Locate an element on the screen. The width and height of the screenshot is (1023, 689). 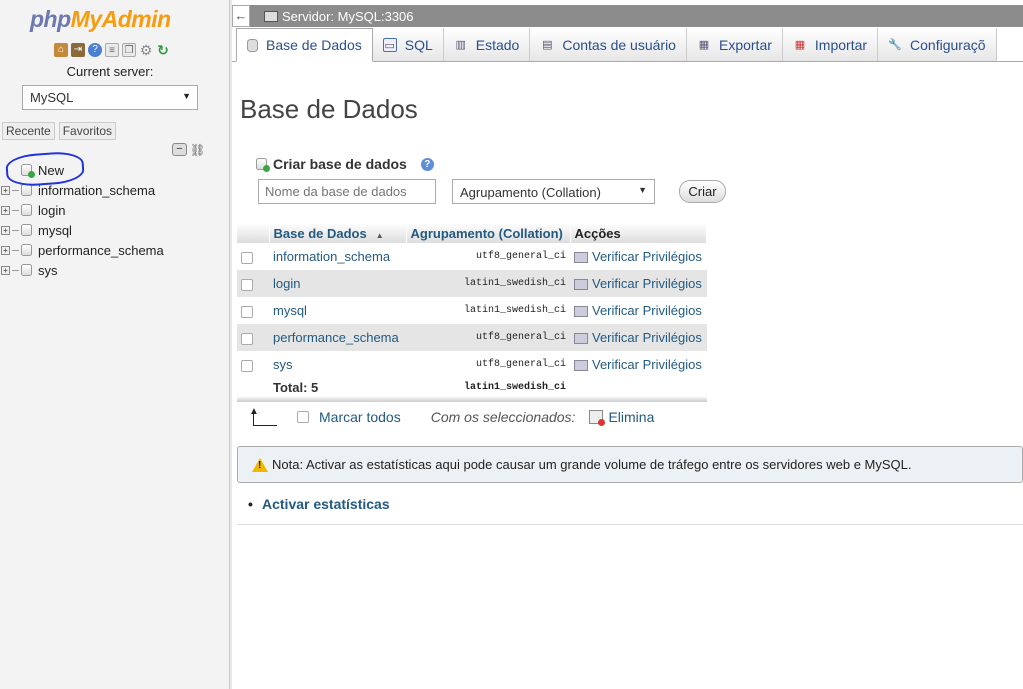
column-header-label: Acções is located at coordinates (597, 233).